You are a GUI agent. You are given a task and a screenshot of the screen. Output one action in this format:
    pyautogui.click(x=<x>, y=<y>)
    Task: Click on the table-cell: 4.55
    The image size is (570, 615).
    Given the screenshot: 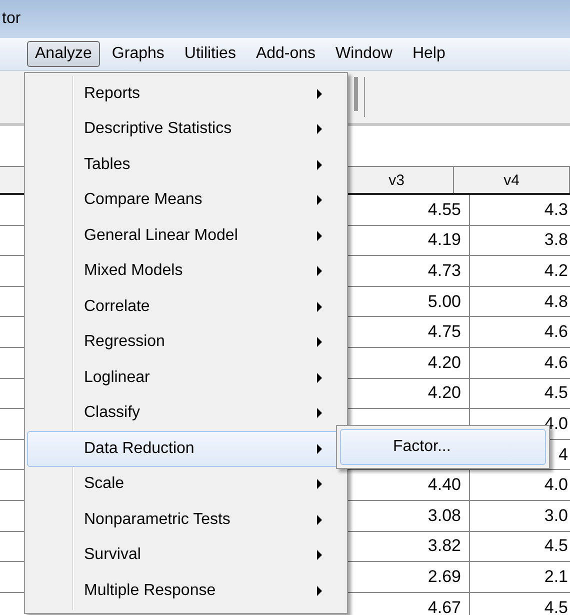 What is the action you would take?
    pyautogui.click(x=444, y=210)
    